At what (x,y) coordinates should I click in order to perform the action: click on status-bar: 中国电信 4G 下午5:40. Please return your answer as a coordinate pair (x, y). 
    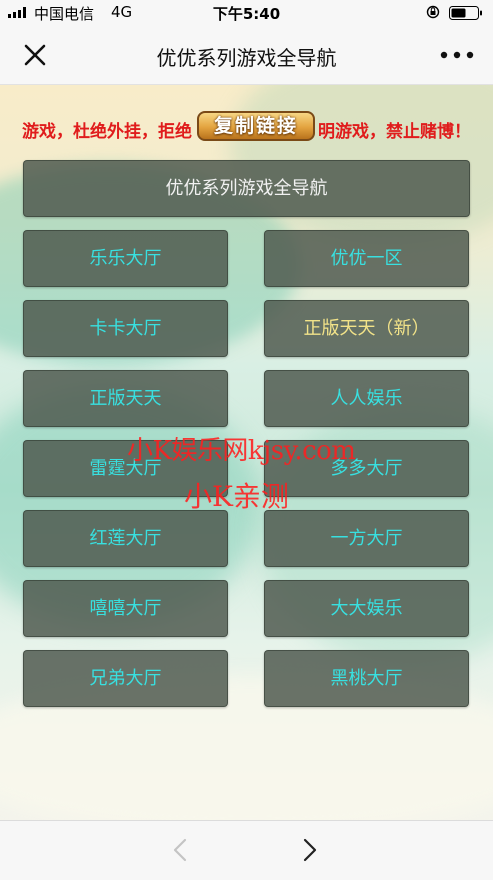
    Looking at the image, I should click on (246, 12).